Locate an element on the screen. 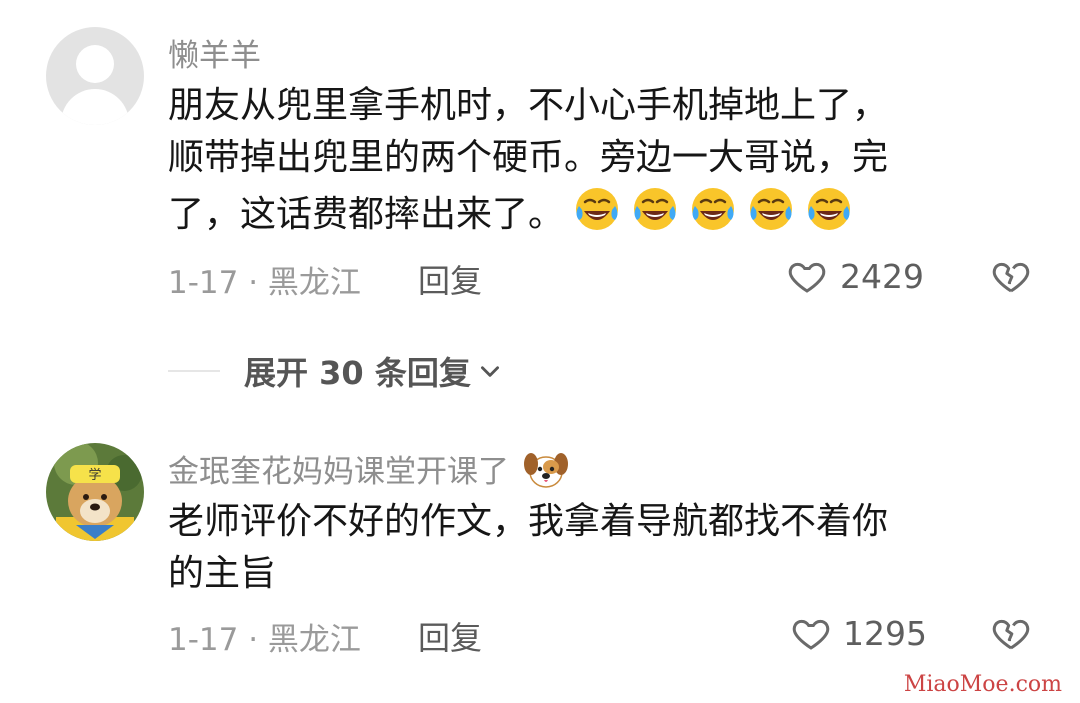 Image resolution: width=1080 pixels, height=703 pixels. avatar is located at coordinates (95, 76).